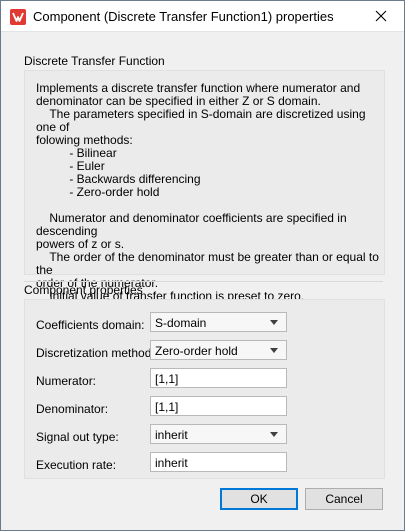 This screenshot has height=531, width=405. What do you see at coordinates (259, 499) in the screenshot?
I see `ok-button: OK` at bounding box center [259, 499].